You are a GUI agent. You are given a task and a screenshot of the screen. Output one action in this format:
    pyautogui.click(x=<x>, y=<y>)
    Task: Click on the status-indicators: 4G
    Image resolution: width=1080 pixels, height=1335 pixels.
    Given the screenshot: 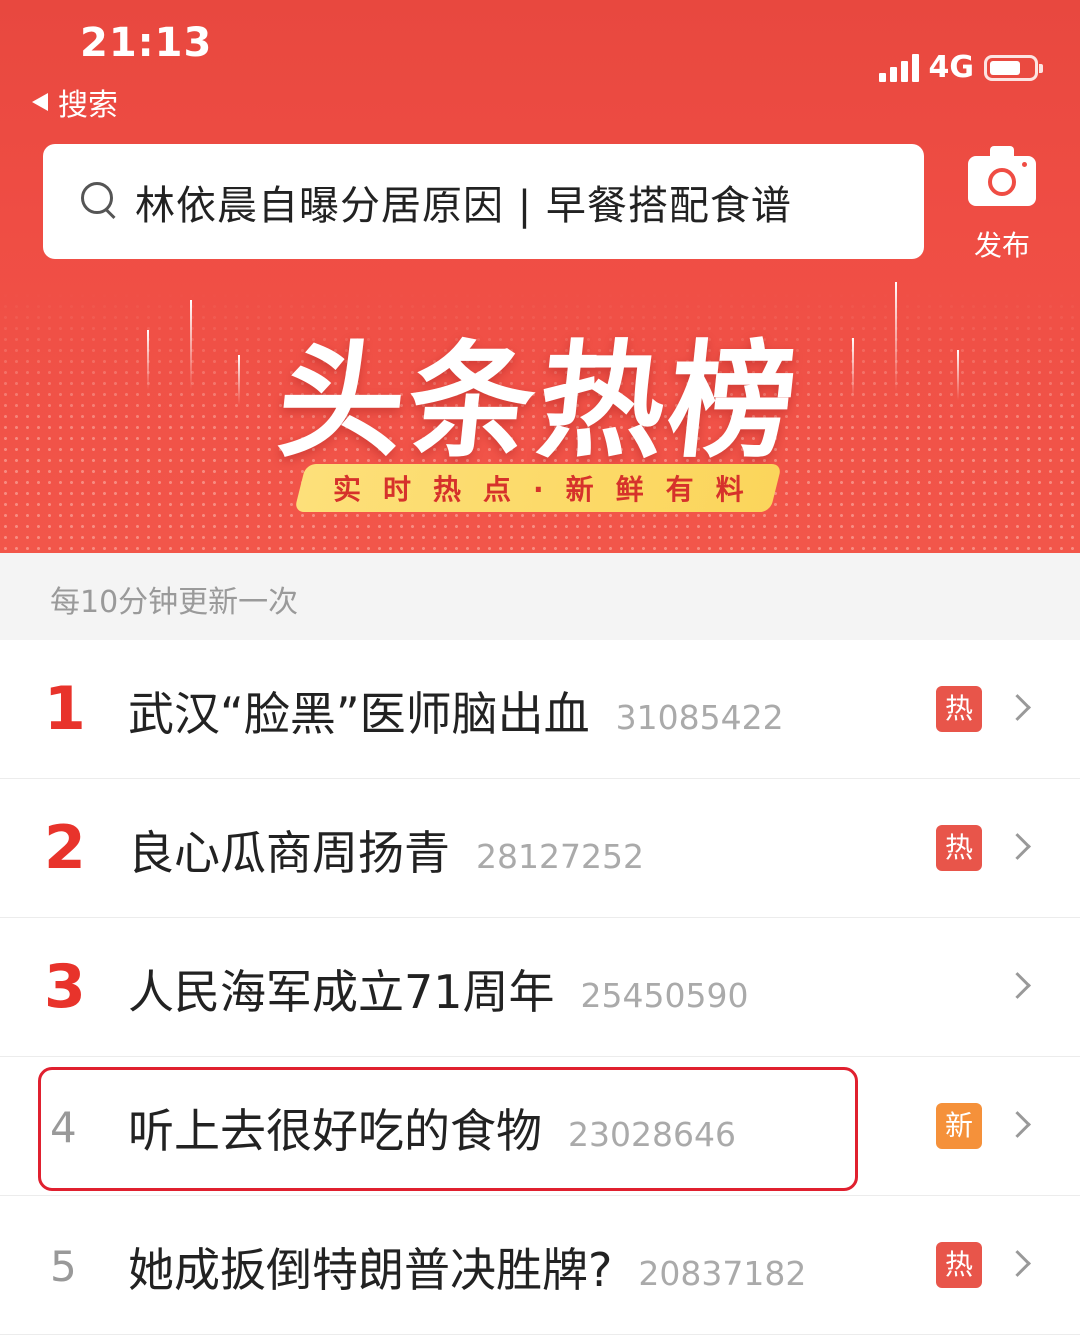 What is the action you would take?
    pyautogui.click(x=960, y=67)
    